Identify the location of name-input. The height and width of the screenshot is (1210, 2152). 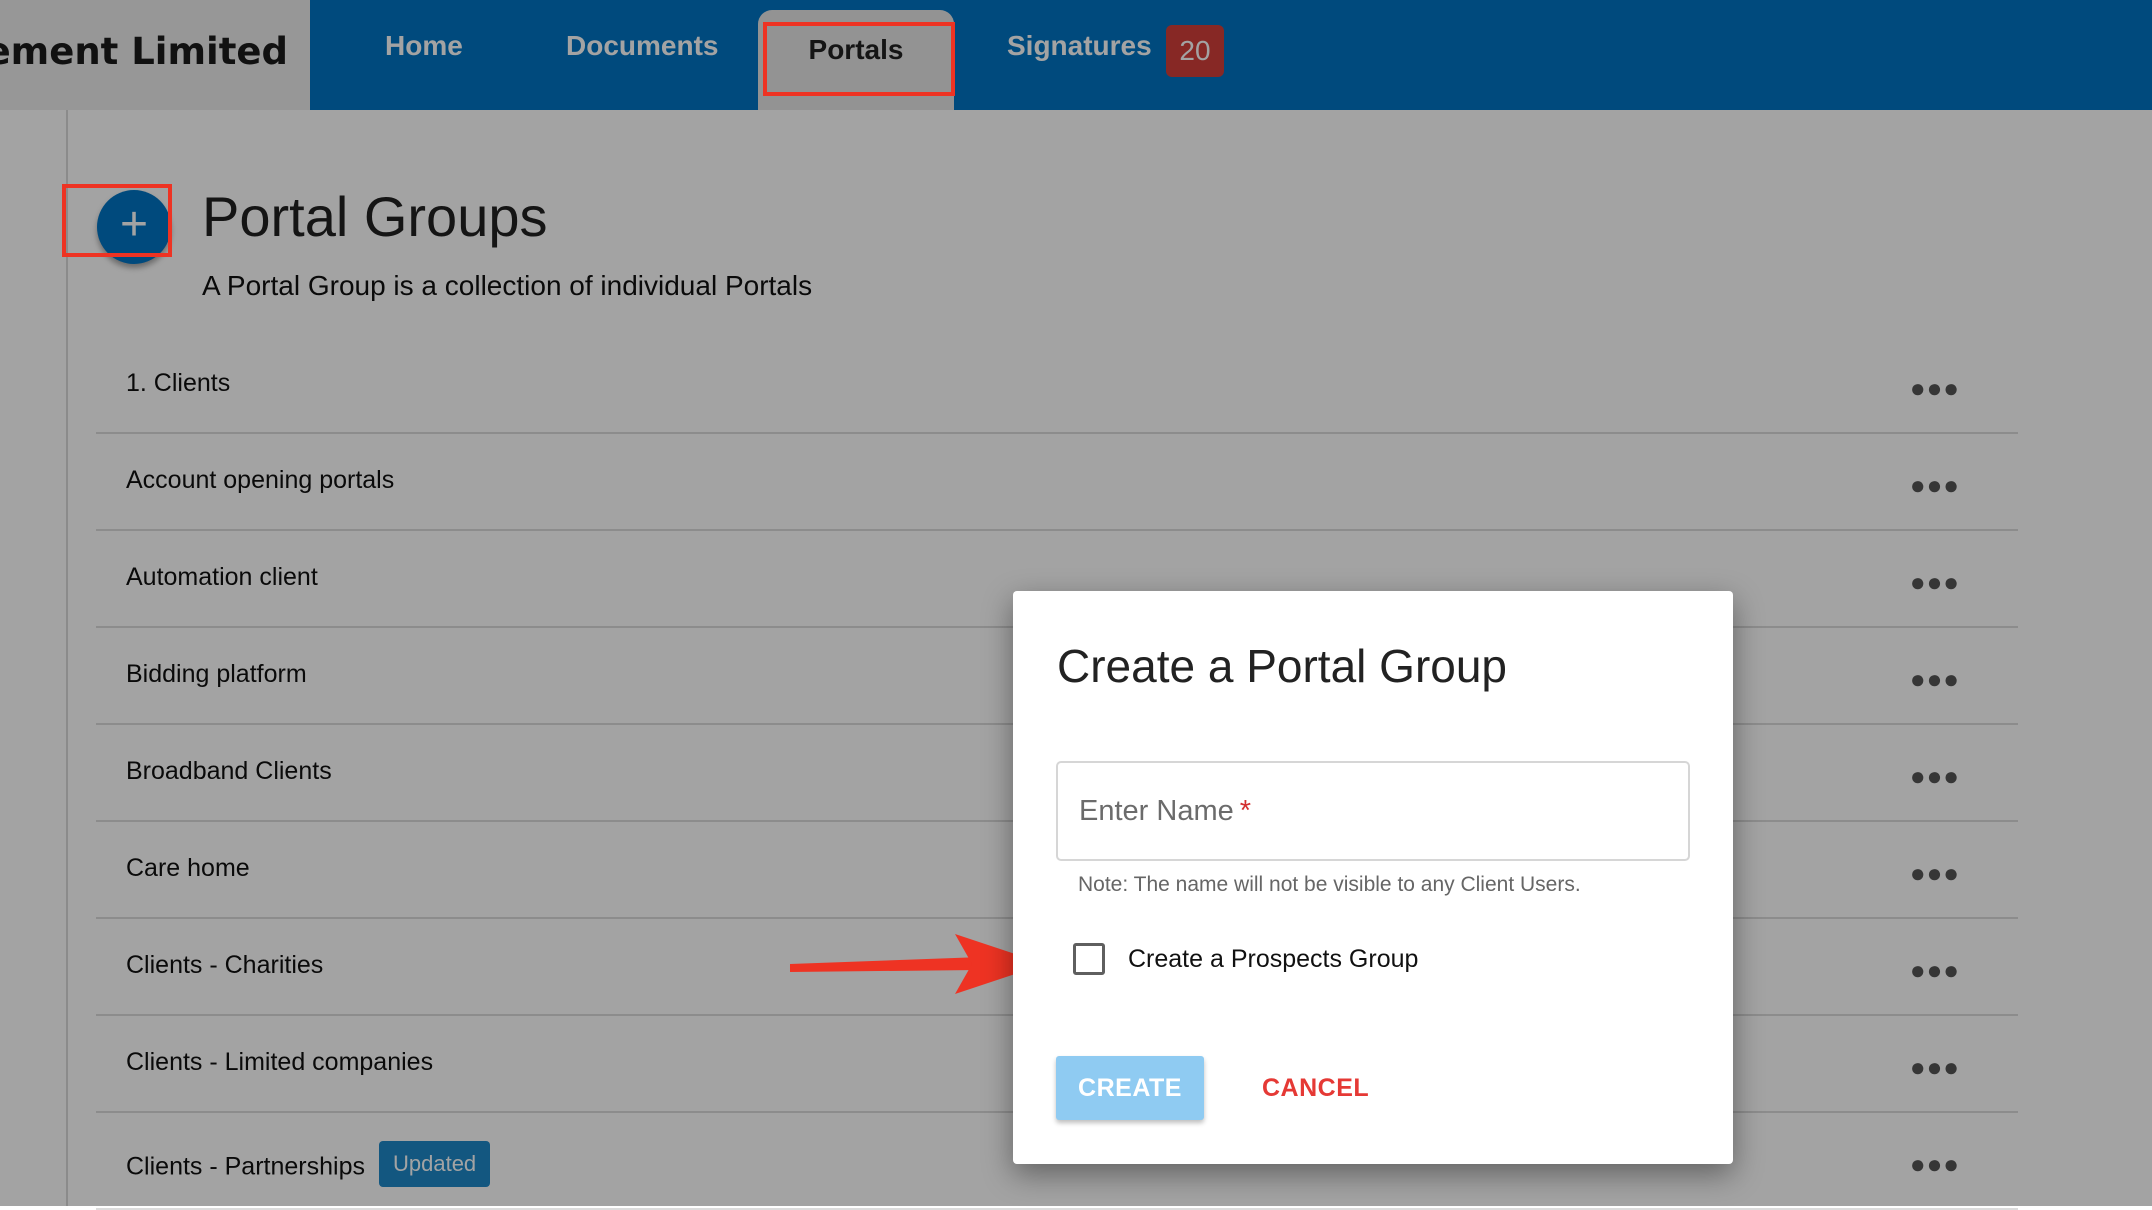
(1373, 811).